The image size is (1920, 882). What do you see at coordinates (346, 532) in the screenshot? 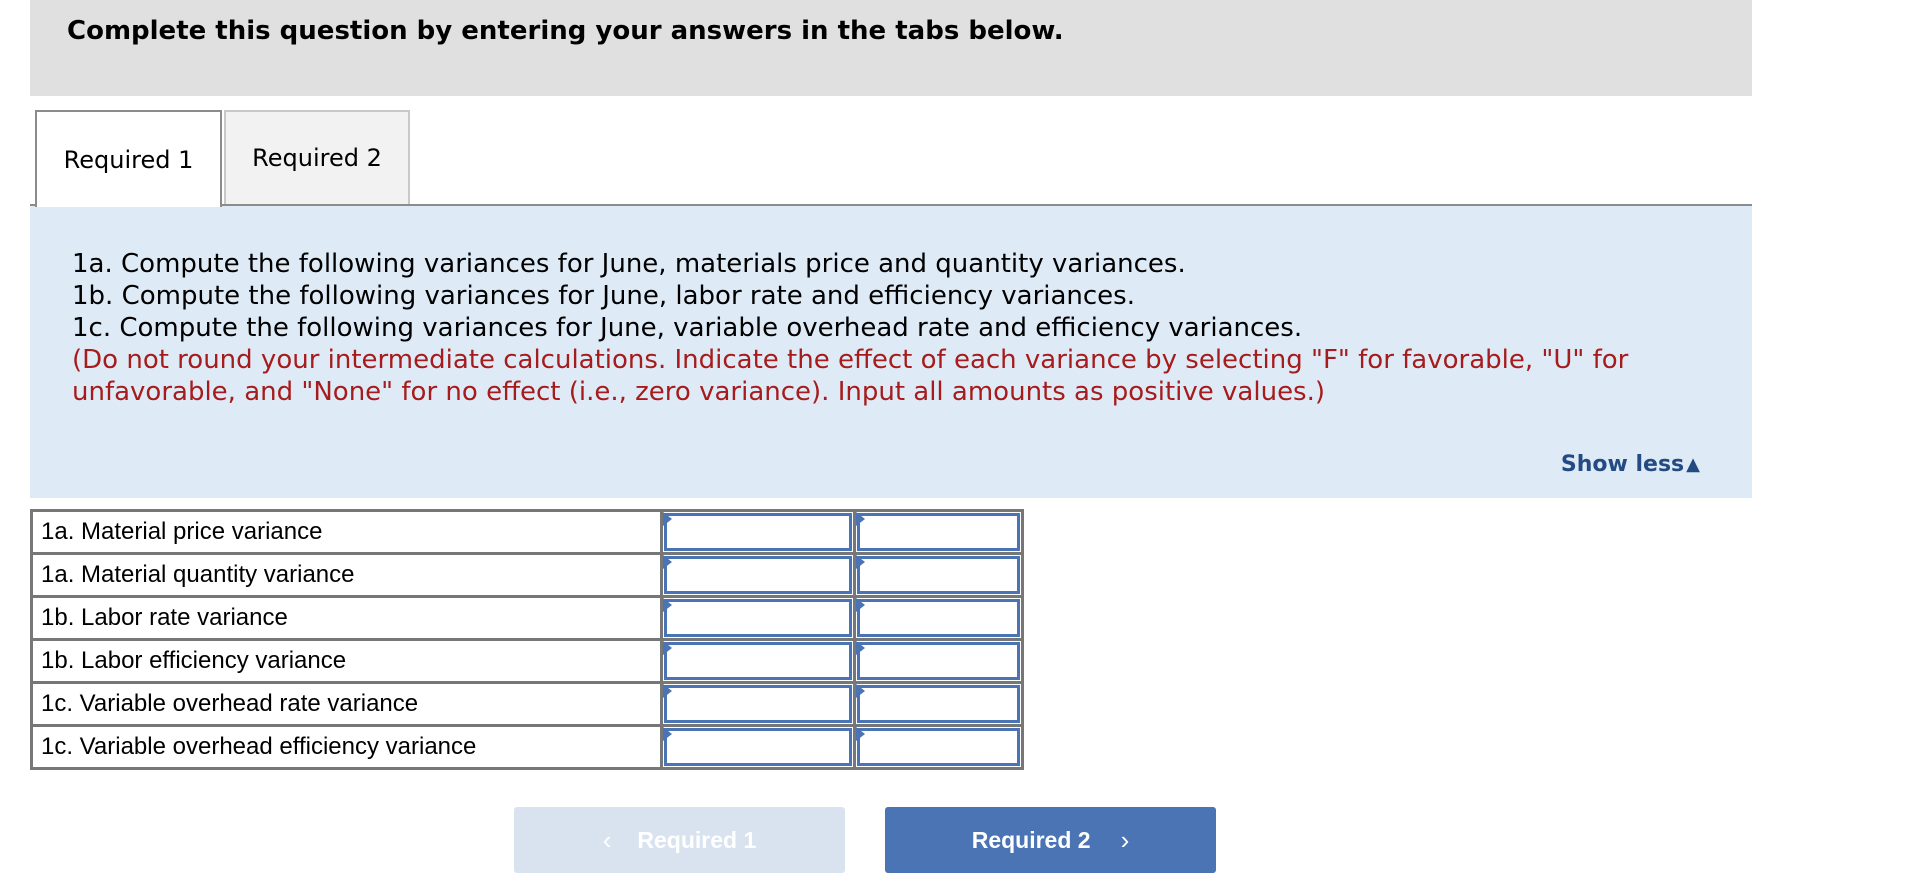
I see `variance-label: 1a. Material price variance` at bounding box center [346, 532].